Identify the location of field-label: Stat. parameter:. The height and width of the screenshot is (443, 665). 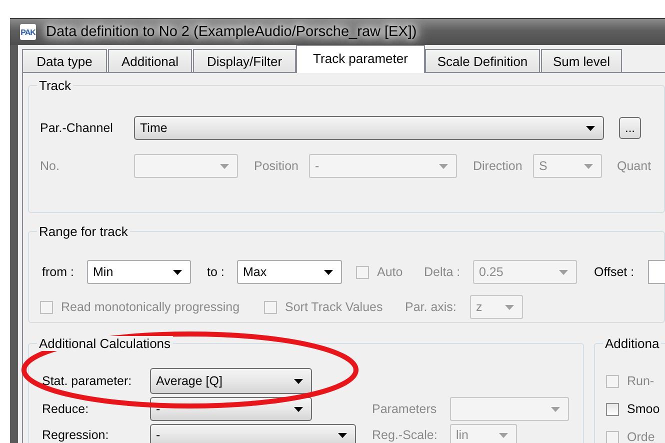
(87, 381).